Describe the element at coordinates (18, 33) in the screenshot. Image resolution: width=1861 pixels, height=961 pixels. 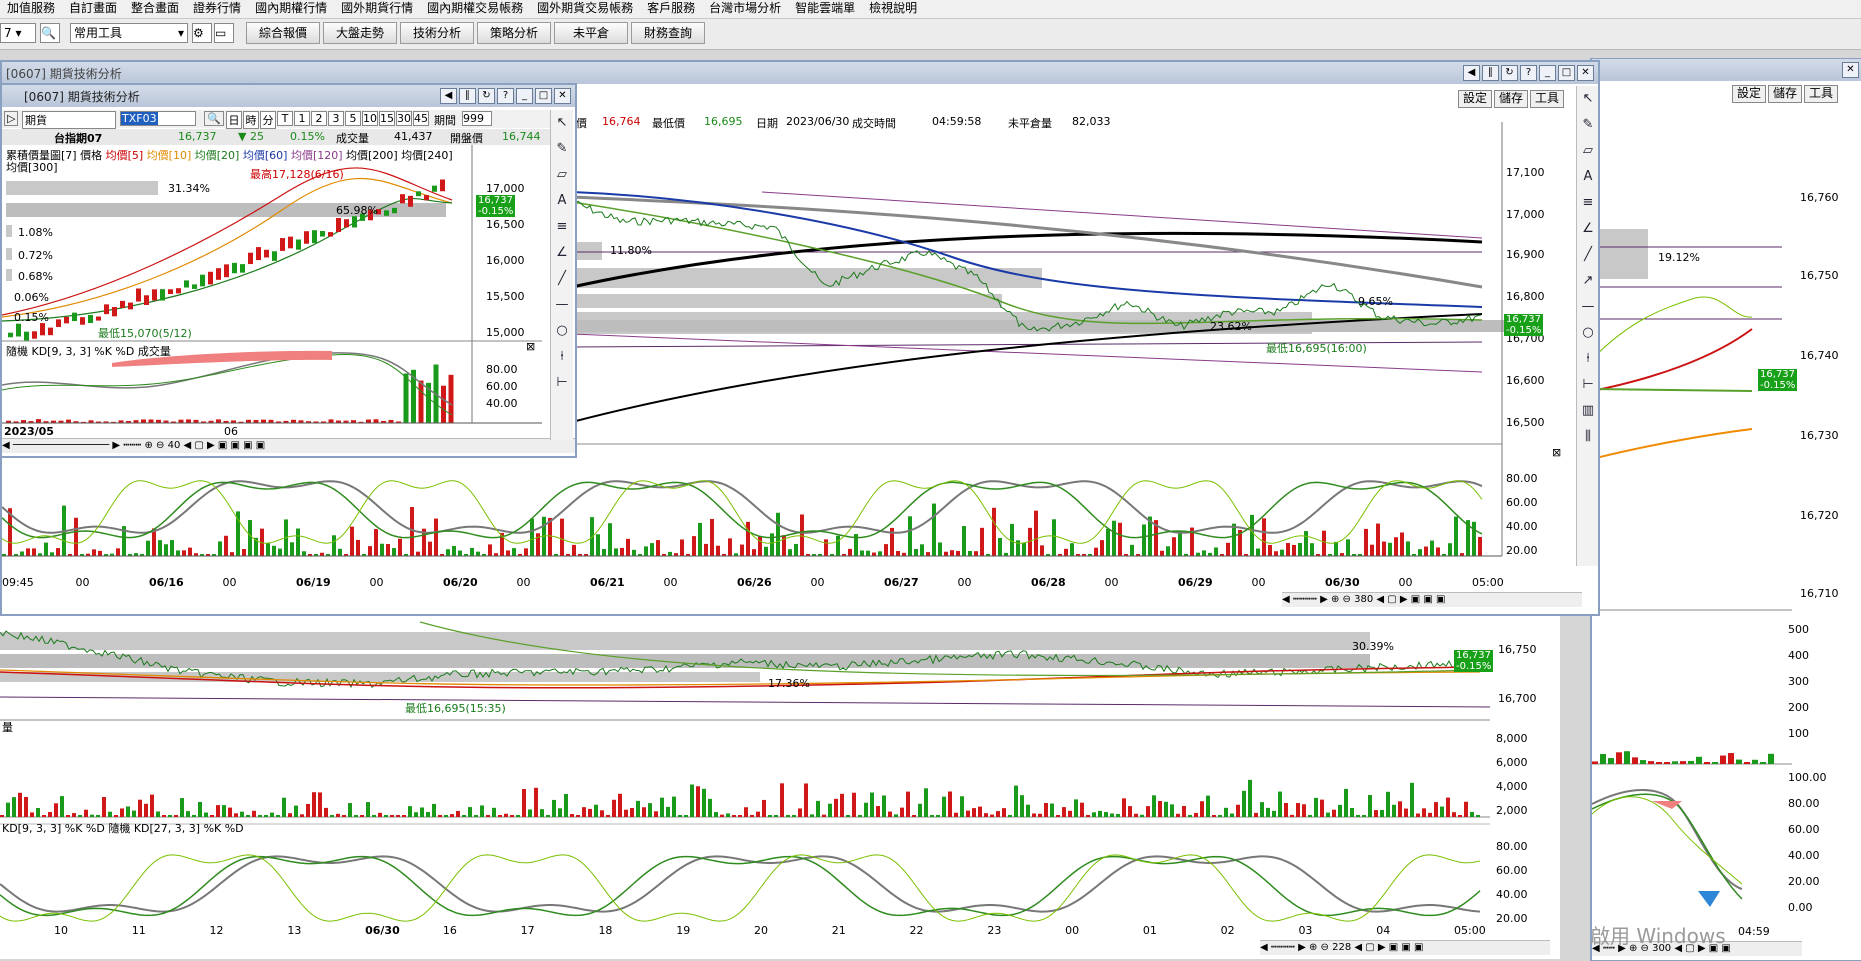
I see `screen-combo: 7 ▾` at that location.